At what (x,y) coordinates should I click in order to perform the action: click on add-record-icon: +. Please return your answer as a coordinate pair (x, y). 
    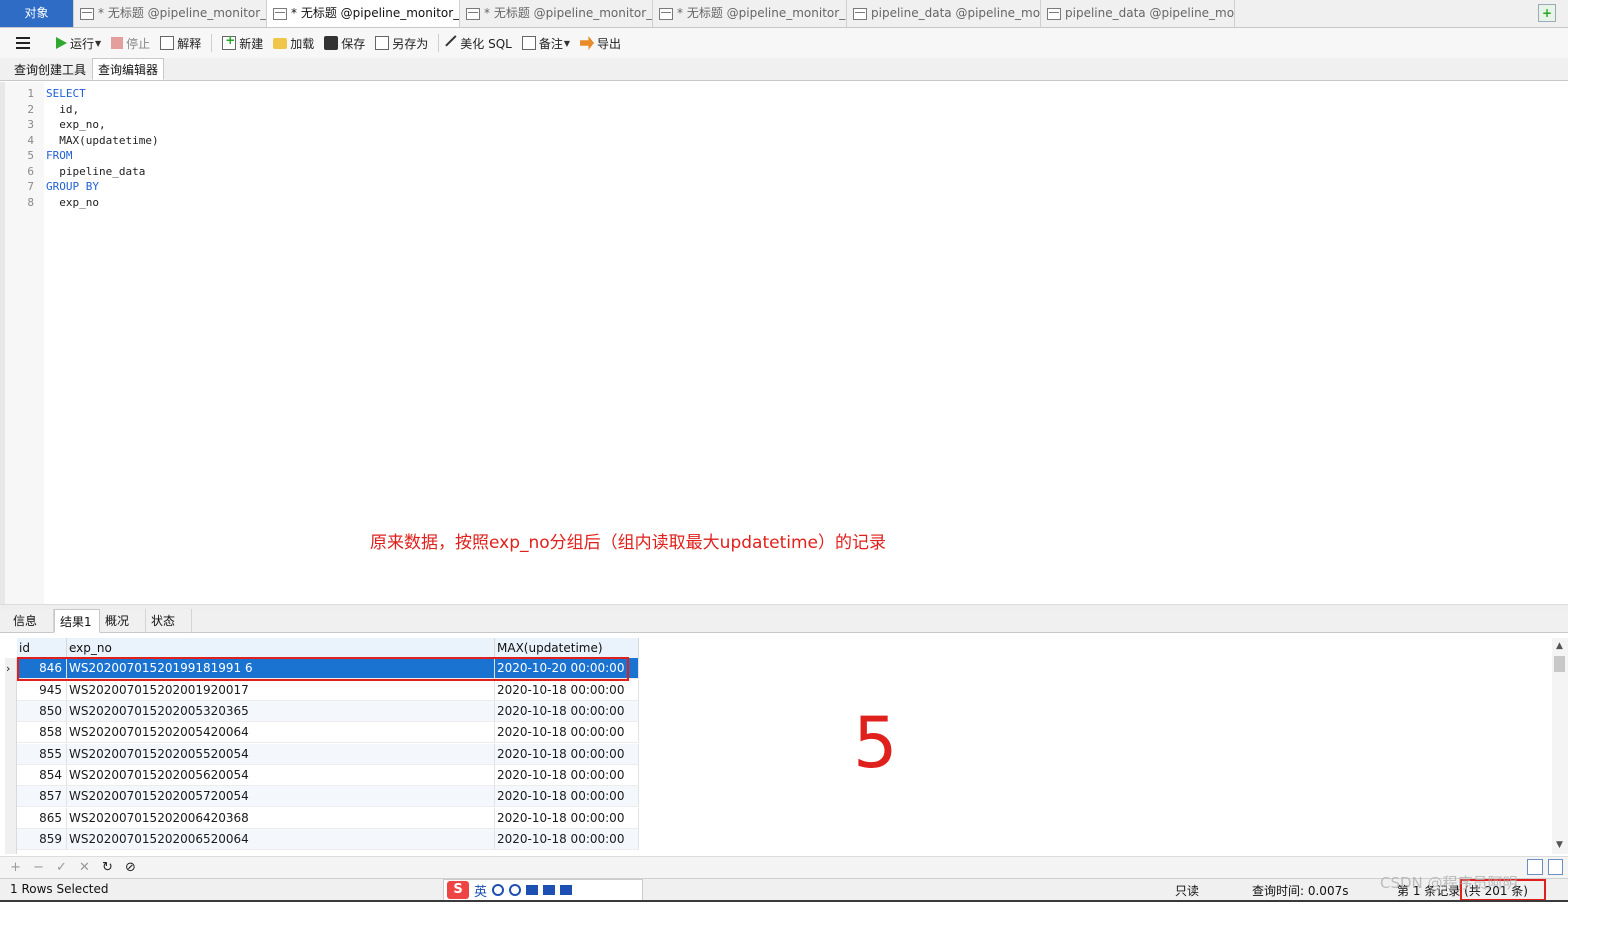
    Looking at the image, I should click on (15, 867).